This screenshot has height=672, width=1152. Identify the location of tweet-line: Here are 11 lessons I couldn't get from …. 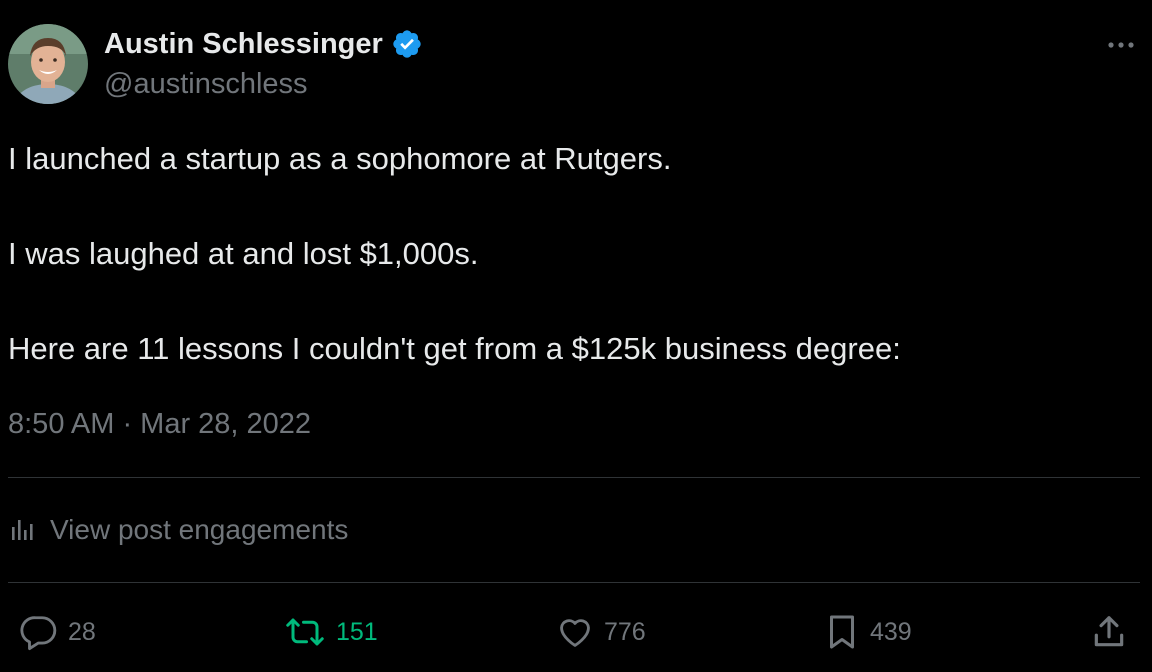
(454, 348).